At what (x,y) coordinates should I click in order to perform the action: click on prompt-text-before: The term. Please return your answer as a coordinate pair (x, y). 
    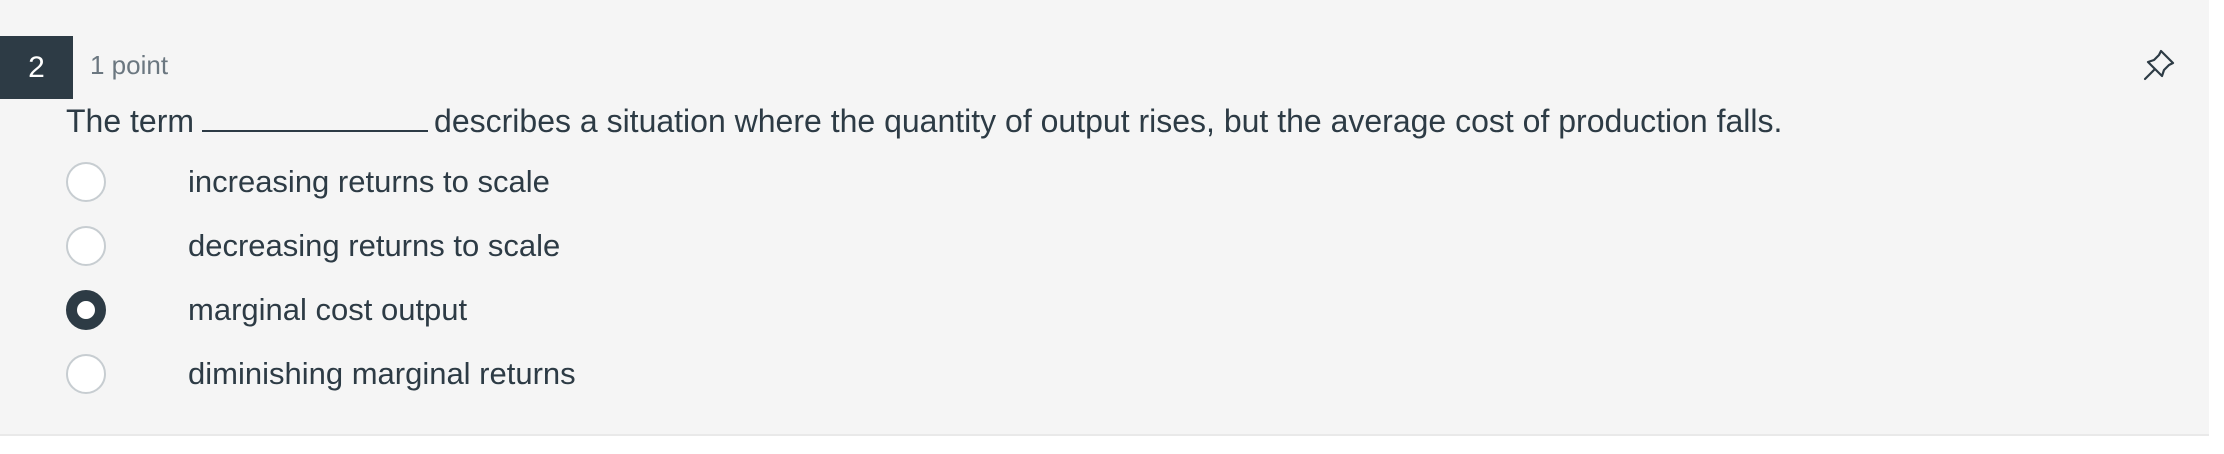
    Looking at the image, I should click on (130, 121).